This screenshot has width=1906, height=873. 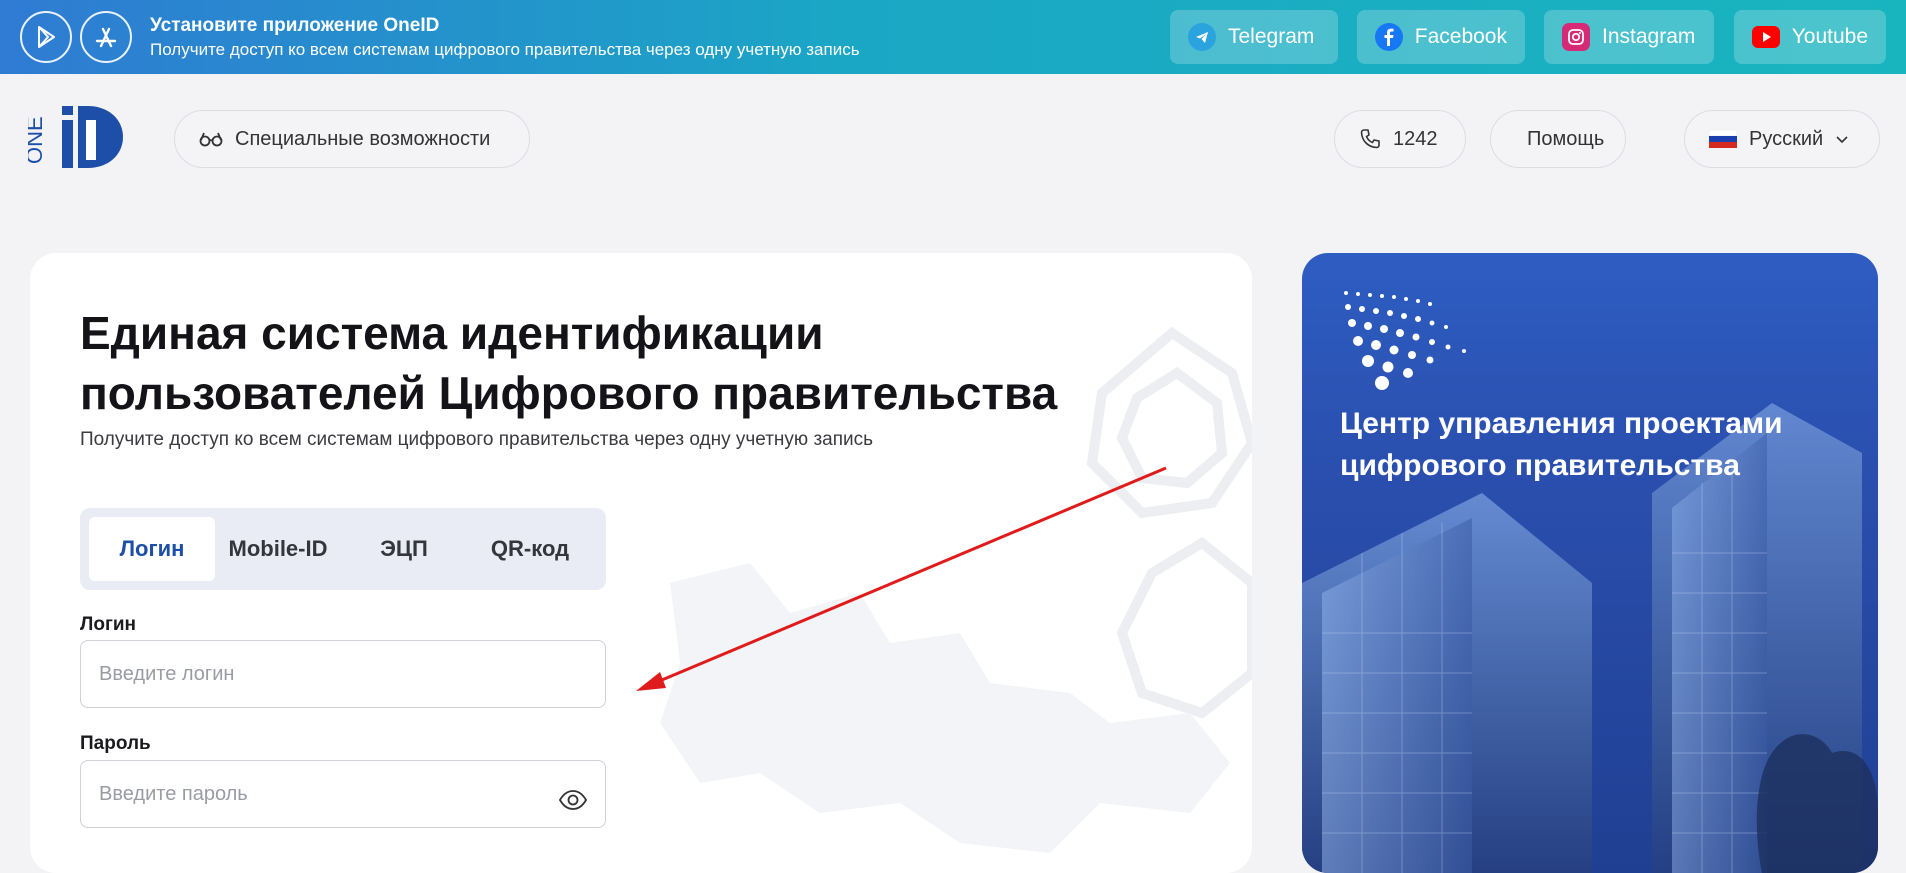 What do you see at coordinates (115, 743) in the screenshot?
I see `password-label: Пароль` at bounding box center [115, 743].